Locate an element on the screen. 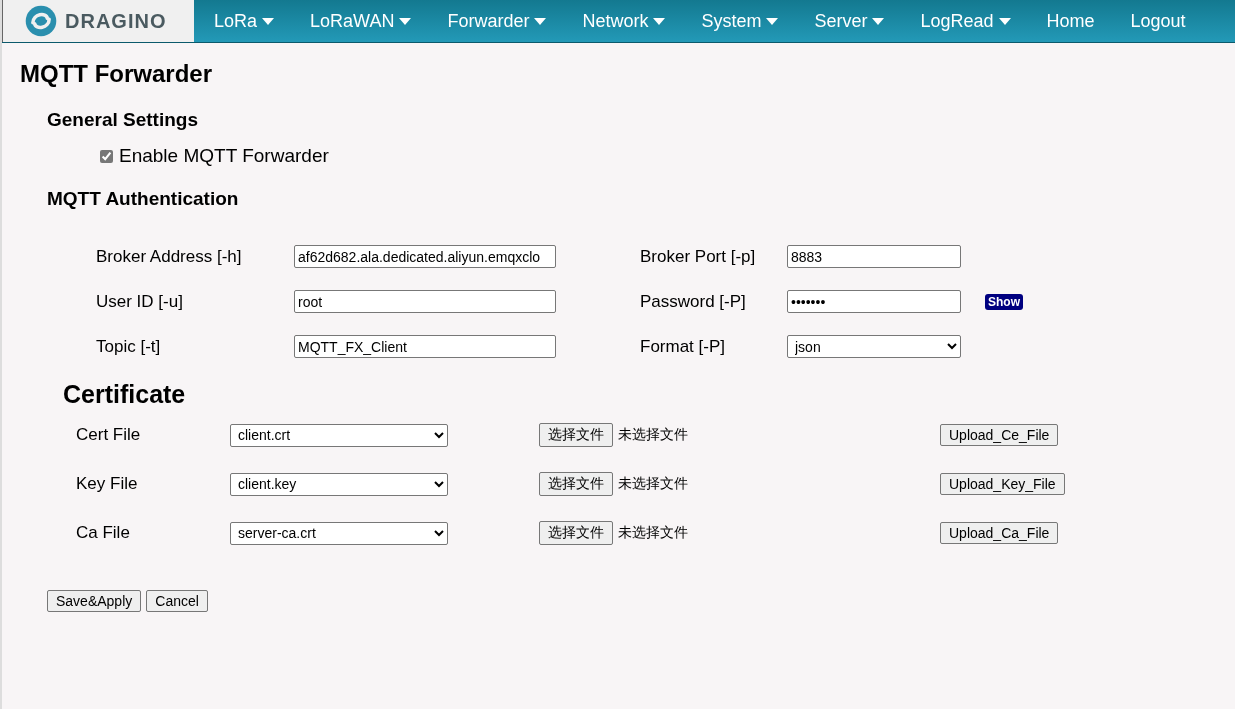 The image size is (1235, 709). field-label: Password [-P] is located at coordinates (693, 301).